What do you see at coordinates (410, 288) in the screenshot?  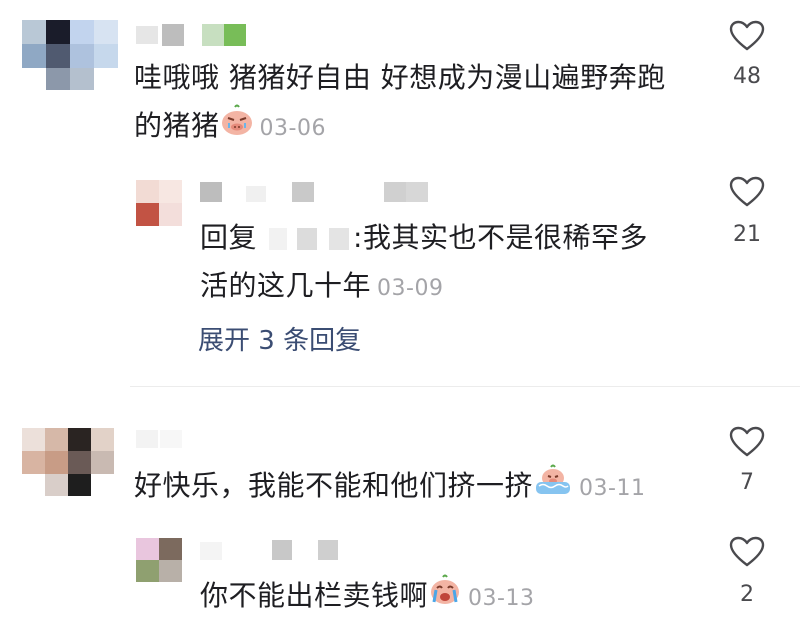 I see `reply-date: 03-09` at bounding box center [410, 288].